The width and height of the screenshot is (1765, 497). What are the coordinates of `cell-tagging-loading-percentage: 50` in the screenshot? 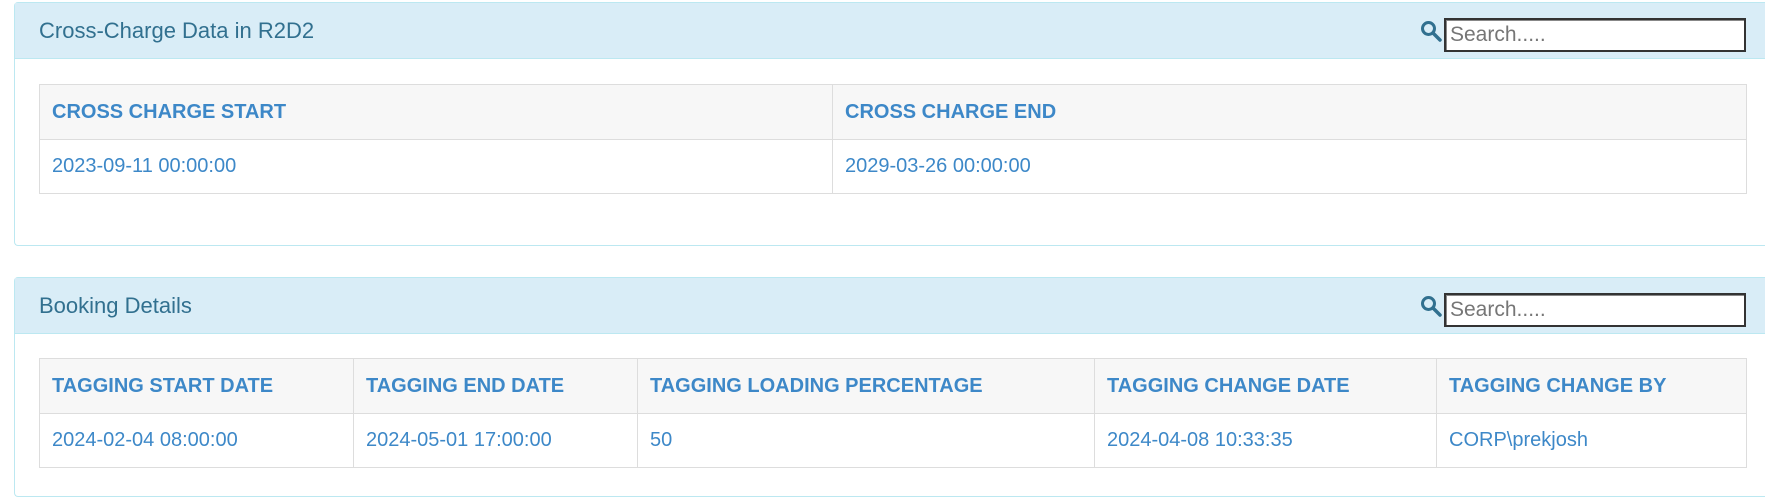 It's located at (866, 440).